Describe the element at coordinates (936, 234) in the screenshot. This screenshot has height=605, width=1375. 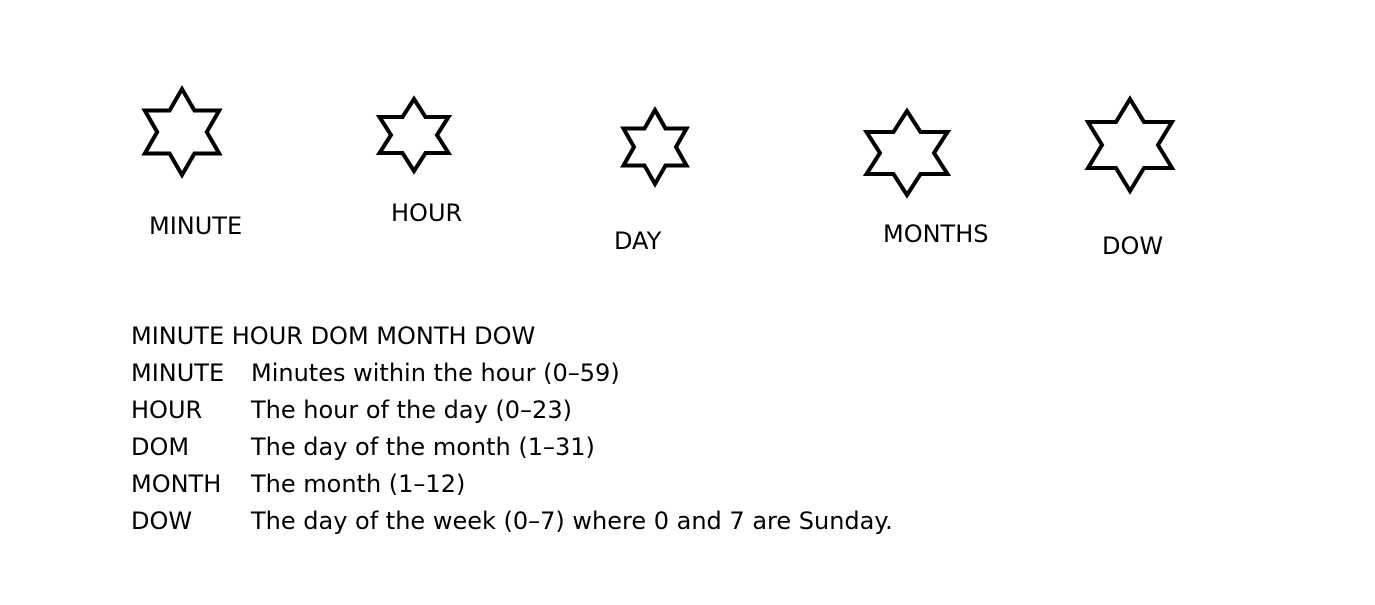
I see `months-label: MONTHS` at that location.